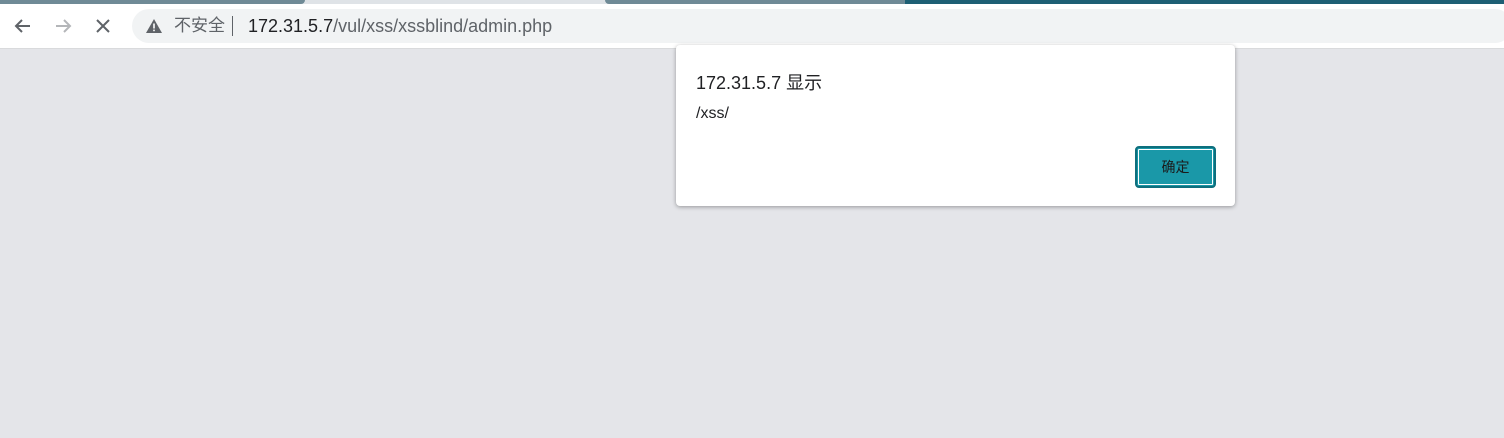 The width and height of the screenshot is (1504, 438). I want to click on forward-button, so click(63, 26).